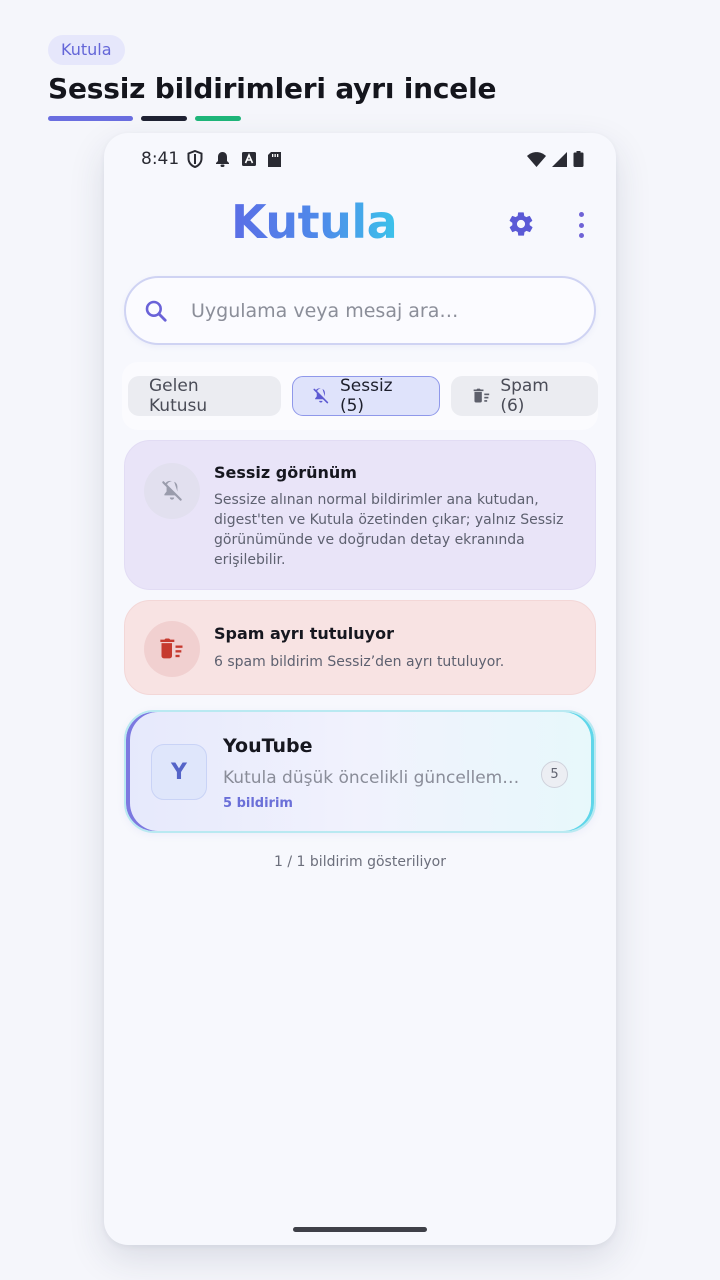  I want to click on shown-count-text: 1 / 1 bildirim gösteriliyor, so click(360, 862).